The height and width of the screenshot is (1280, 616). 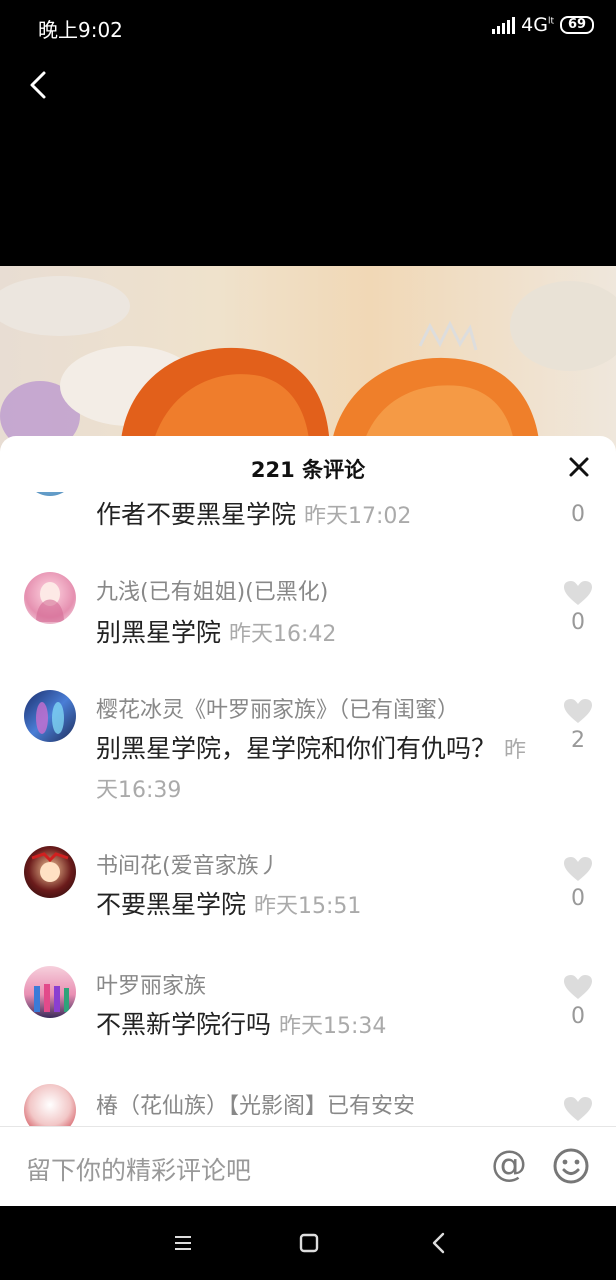 What do you see at coordinates (358, 516) in the screenshot?
I see `comment-time: 昨天17:02` at bounding box center [358, 516].